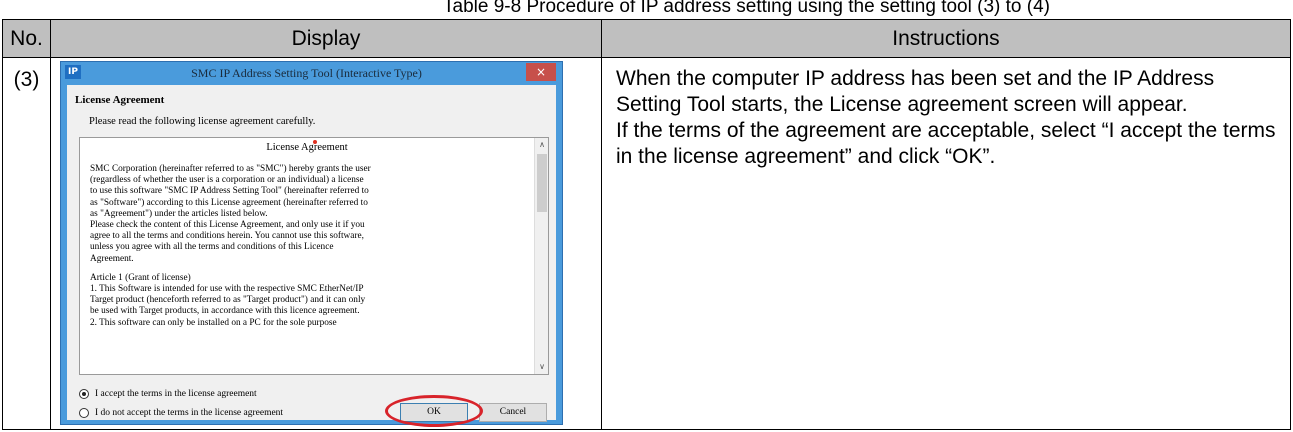  What do you see at coordinates (946, 38) in the screenshot?
I see `header-instructions: Instructions` at bounding box center [946, 38].